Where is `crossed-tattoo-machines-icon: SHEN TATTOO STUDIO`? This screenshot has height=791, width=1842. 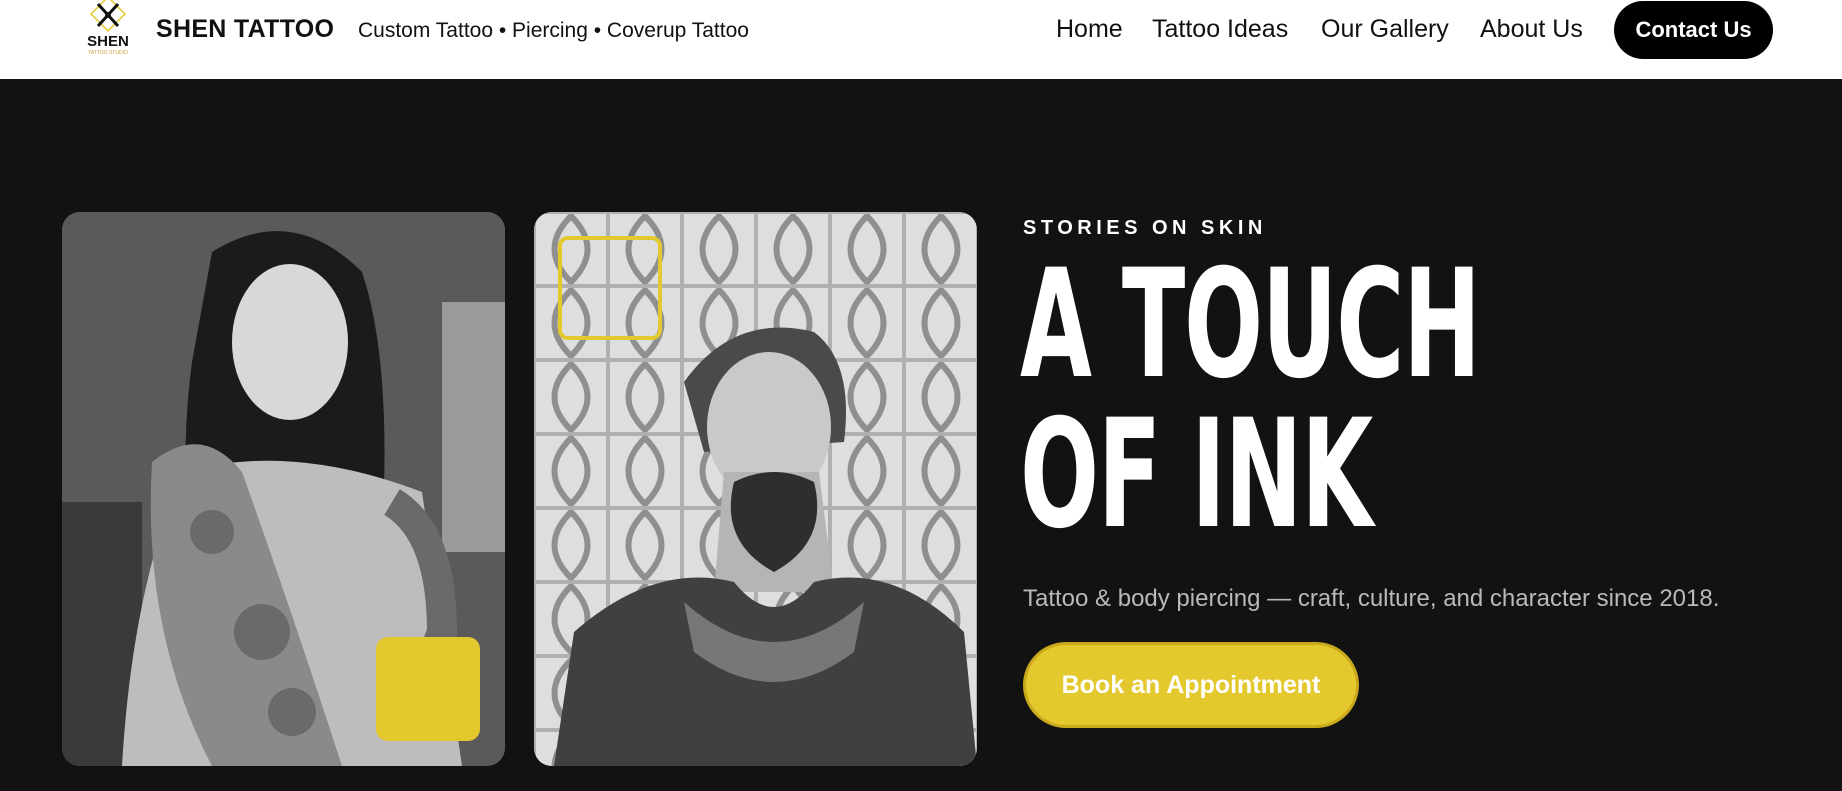 crossed-tattoo-machines-icon: SHEN TATTOO STUDIO is located at coordinates (108, 28).